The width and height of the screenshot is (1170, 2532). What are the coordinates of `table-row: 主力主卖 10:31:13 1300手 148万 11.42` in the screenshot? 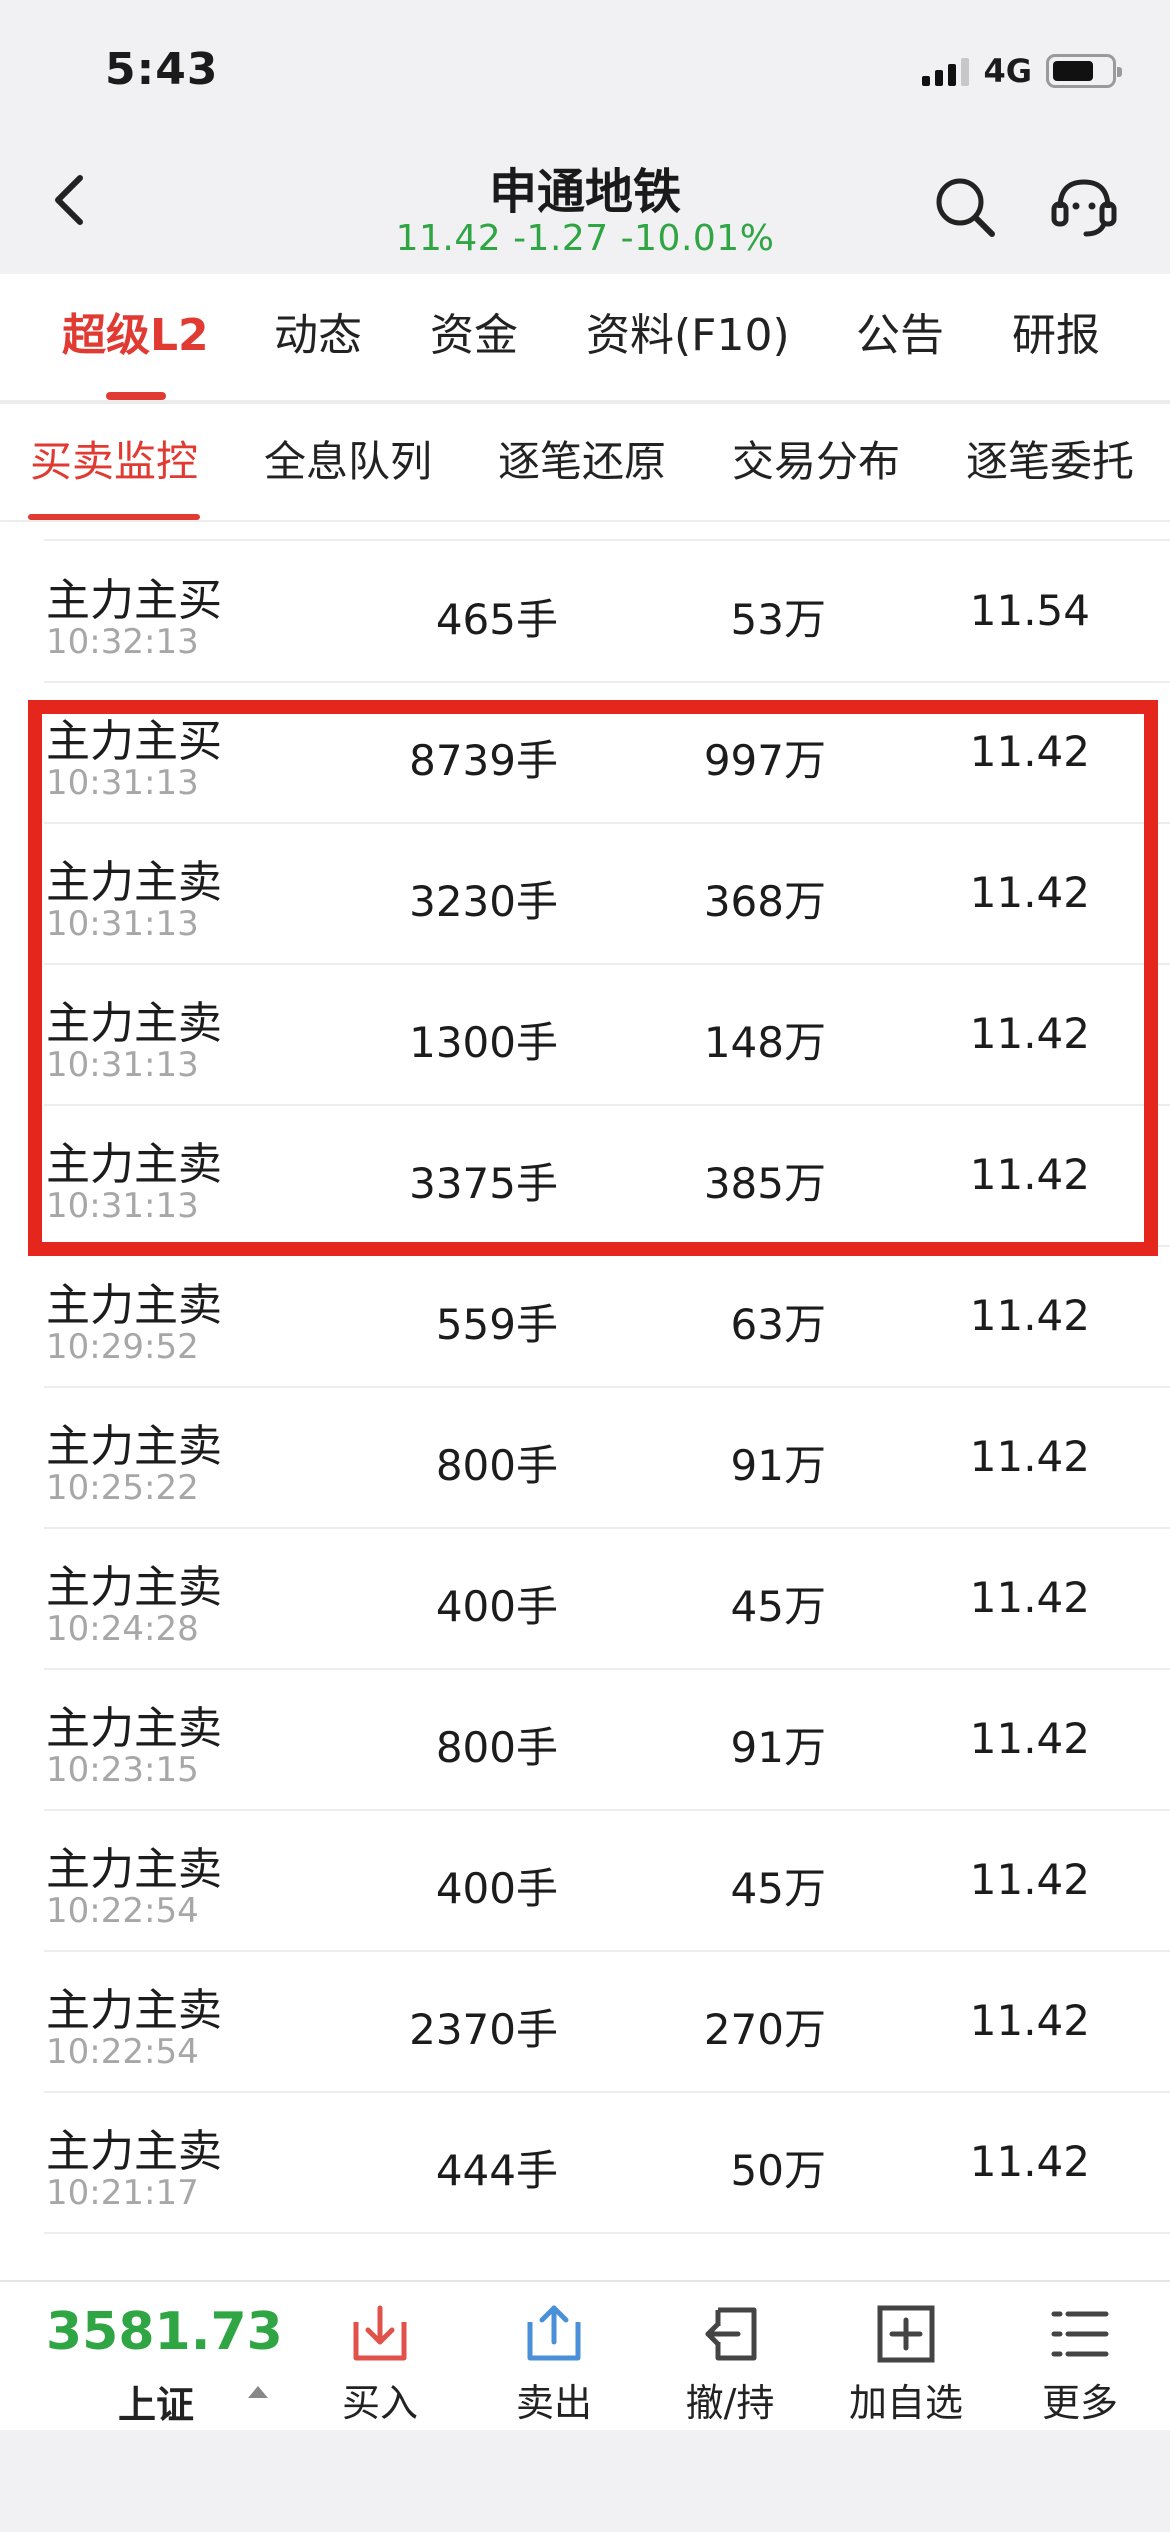 It's located at (585, 1035).